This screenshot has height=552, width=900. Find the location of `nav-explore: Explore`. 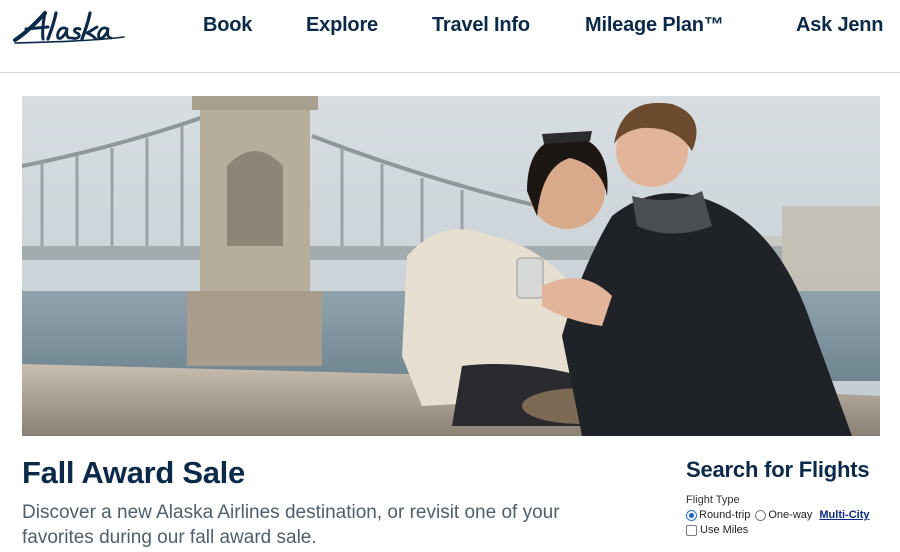

nav-explore: Explore is located at coordinates (342, 25).